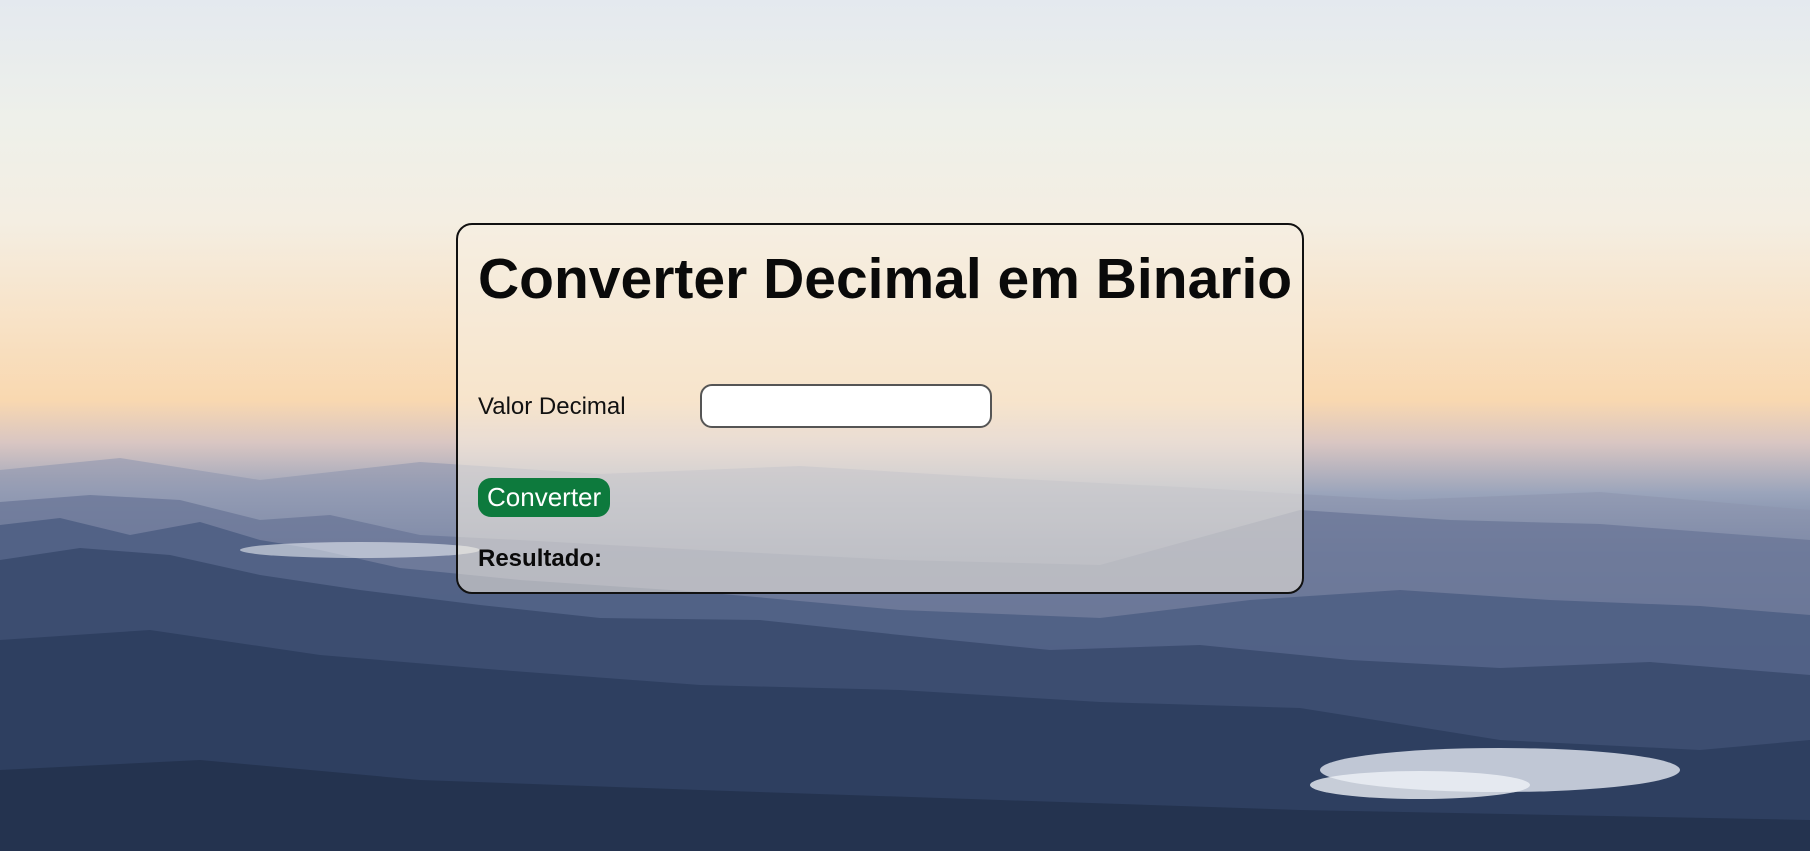  Describe the element at coordinates (846, 406) in the screenshot. I see `decimal-value-input` at that location.